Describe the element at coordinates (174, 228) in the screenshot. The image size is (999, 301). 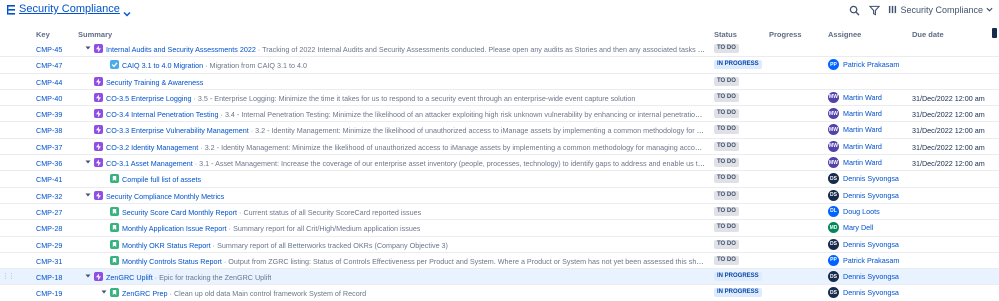
I see `issue-title-link: Monthly Application Issue Report` at that location.